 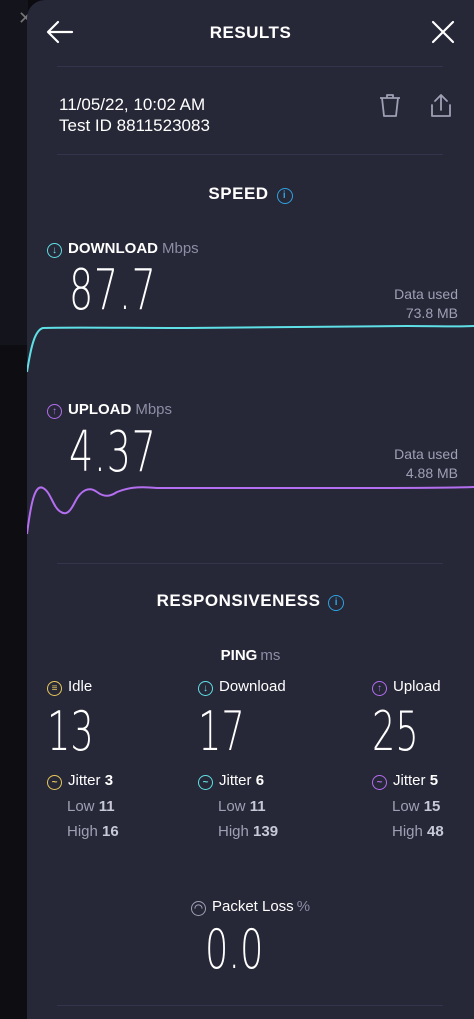 I want to click on upload-speed-graph, so click(x=250, y=510).